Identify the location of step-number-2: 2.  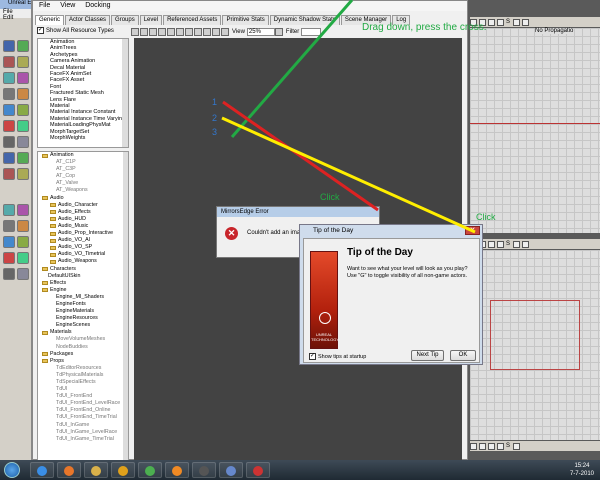
(215, 118).